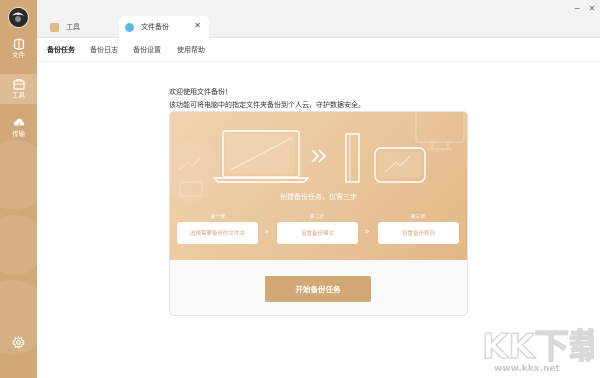  What do you see at coordinates (129, 27) in the screenshot?
I see `backup-icon` at bounding box center [129, 27].